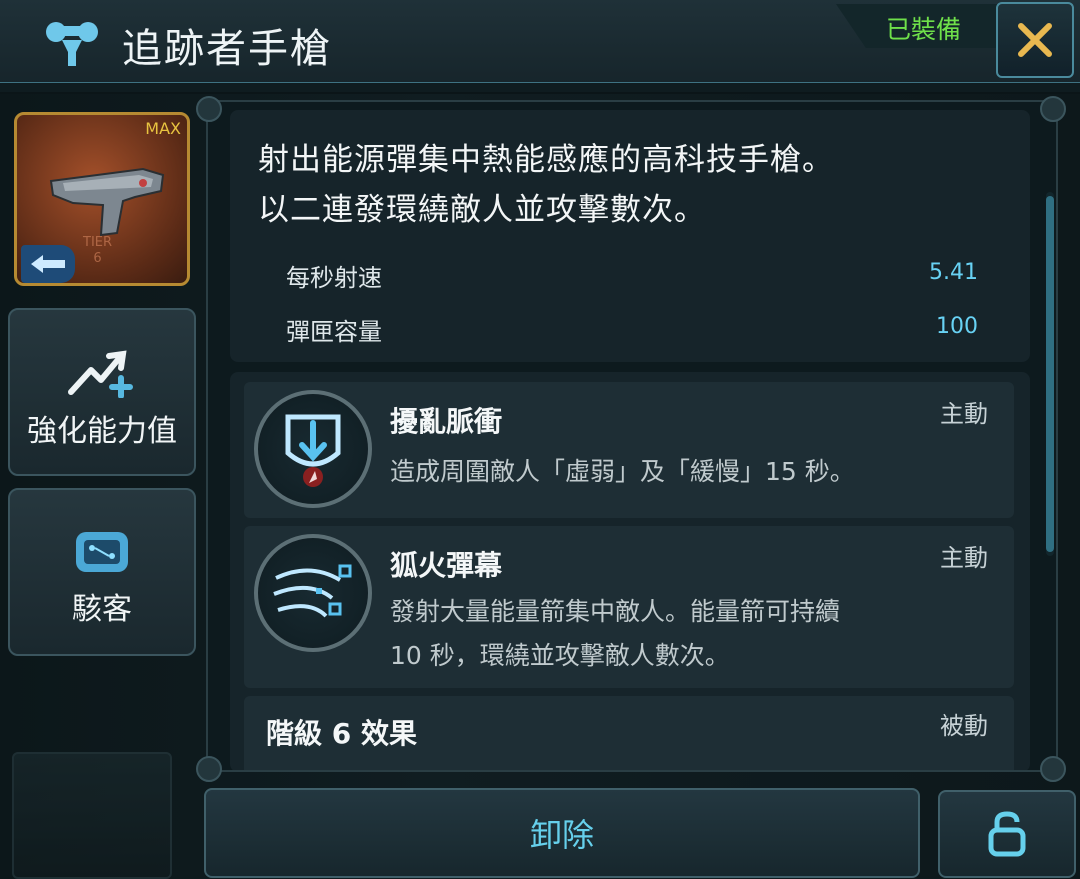  I want to click on hack-chip-icon, so click(102, 552).